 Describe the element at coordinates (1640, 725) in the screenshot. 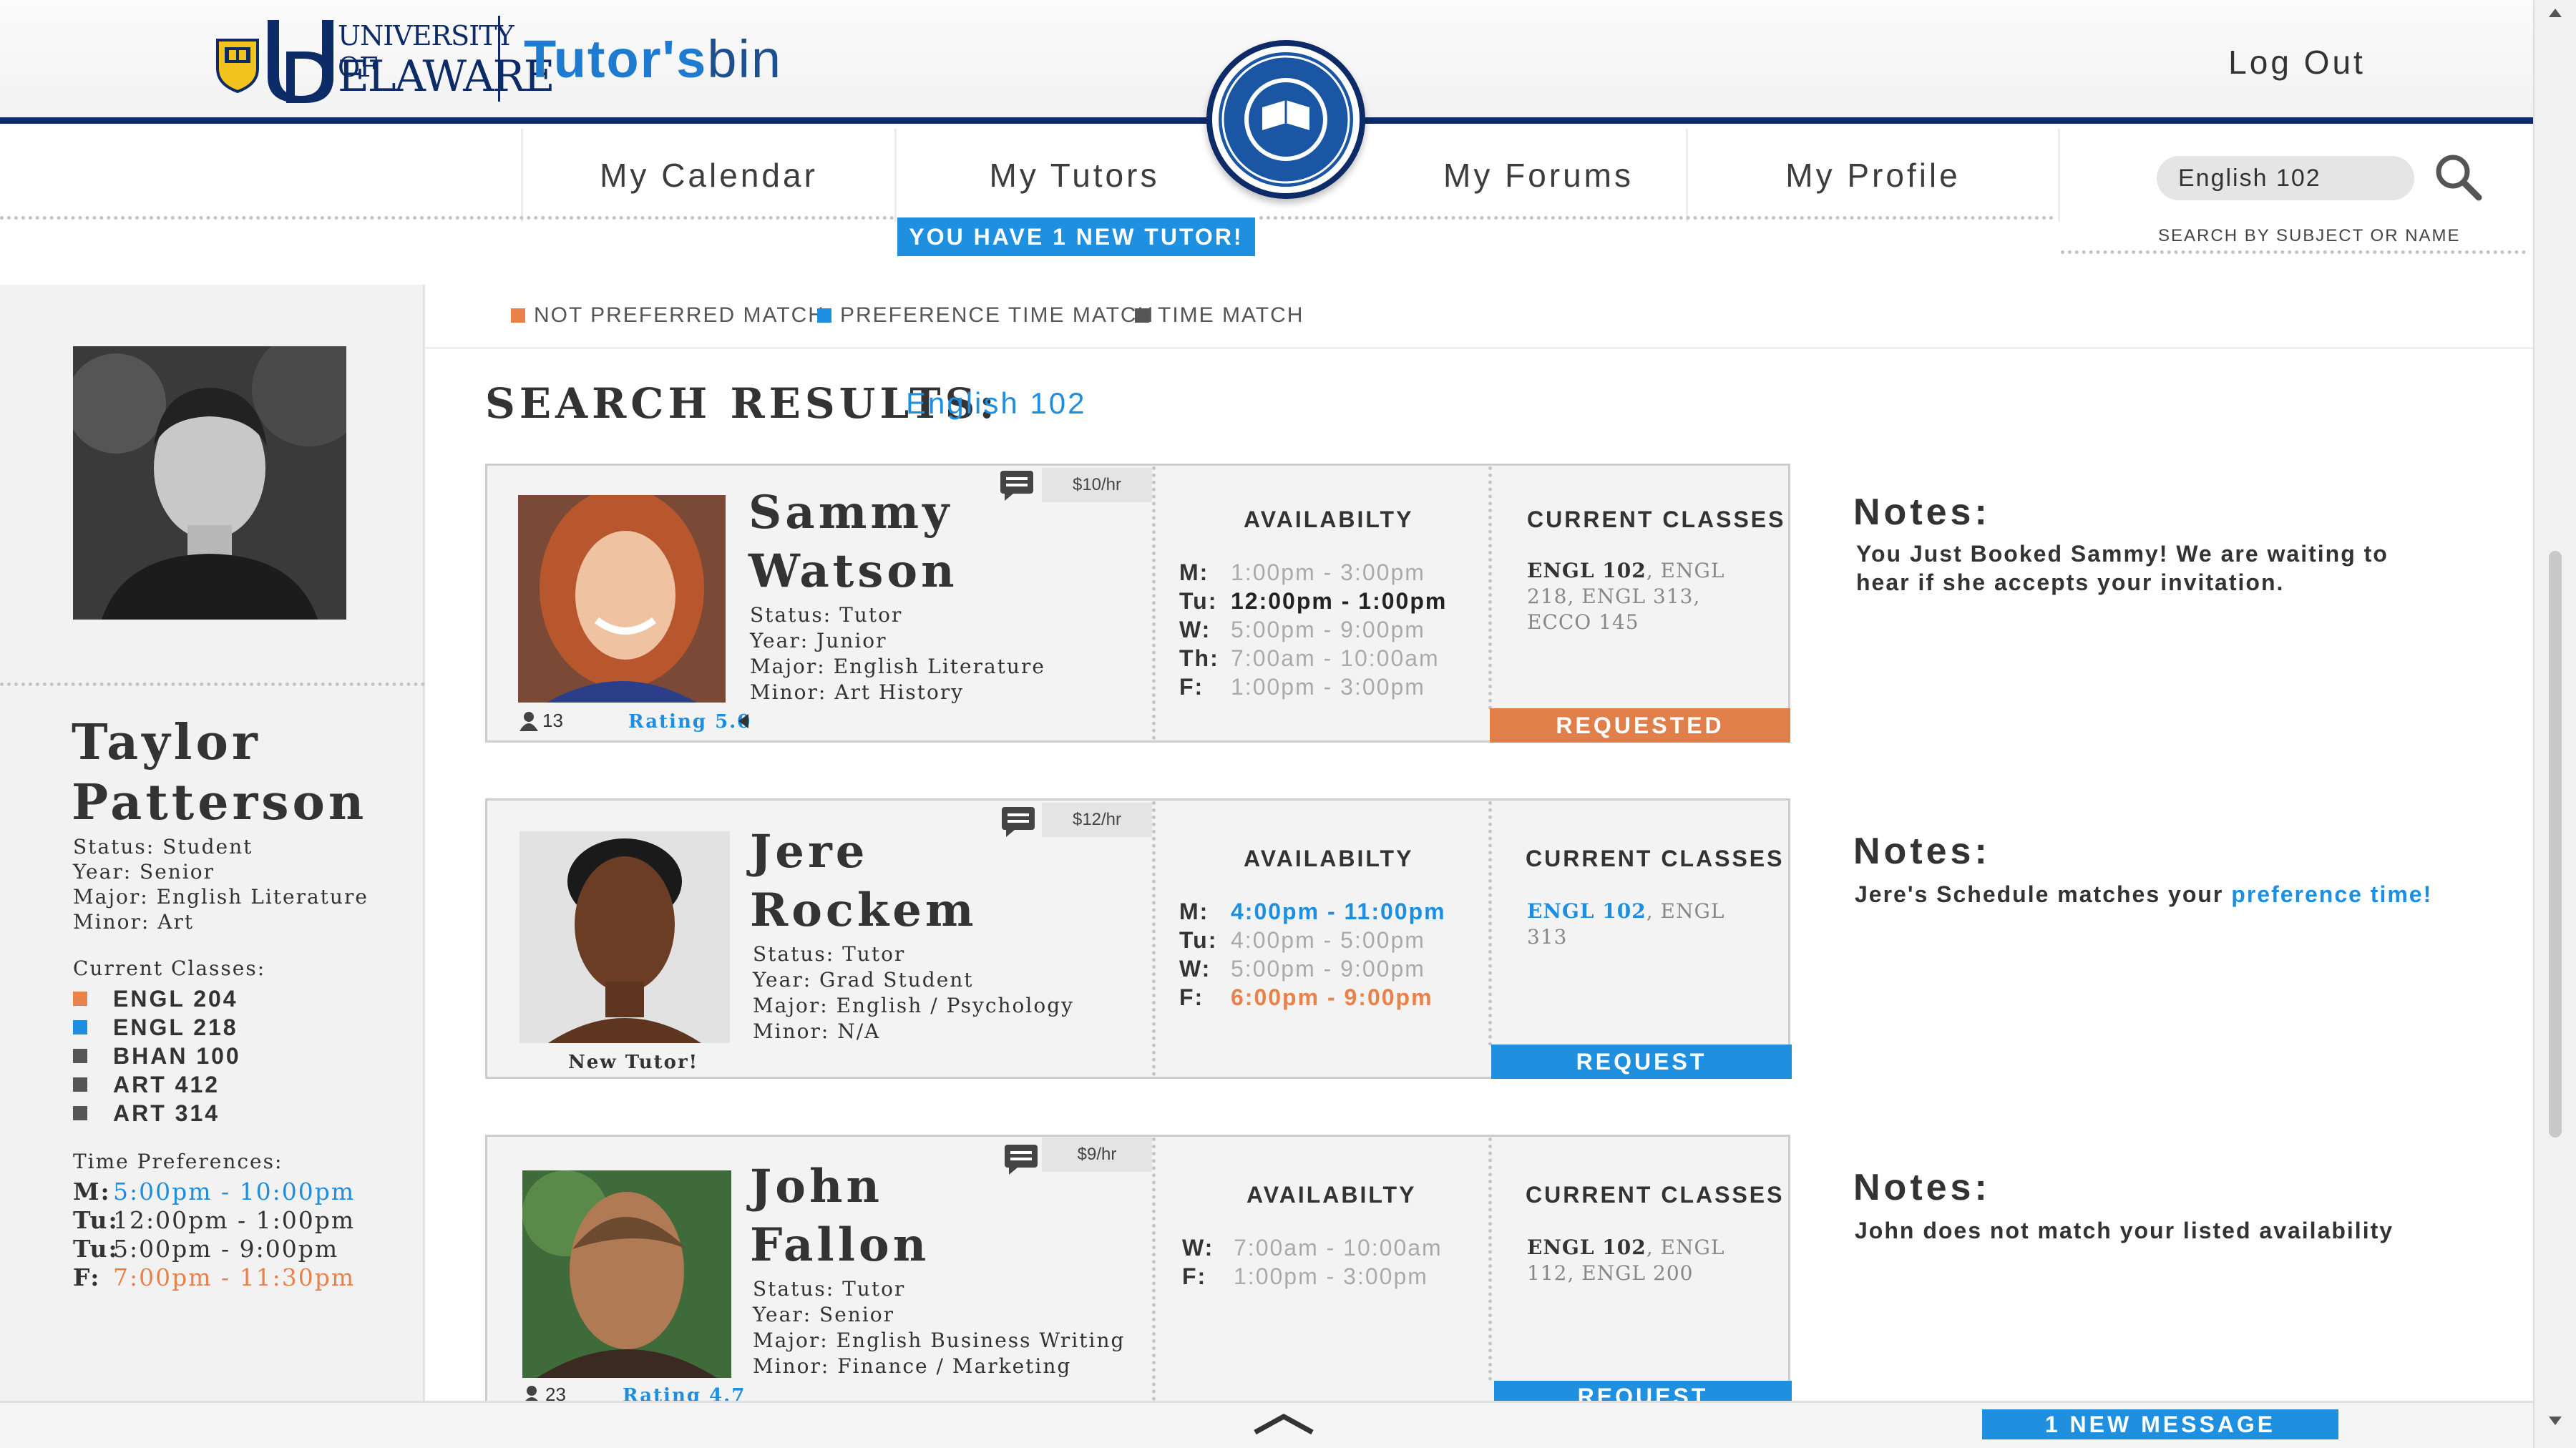

I see `requested-button: REQUESTED` at that location.